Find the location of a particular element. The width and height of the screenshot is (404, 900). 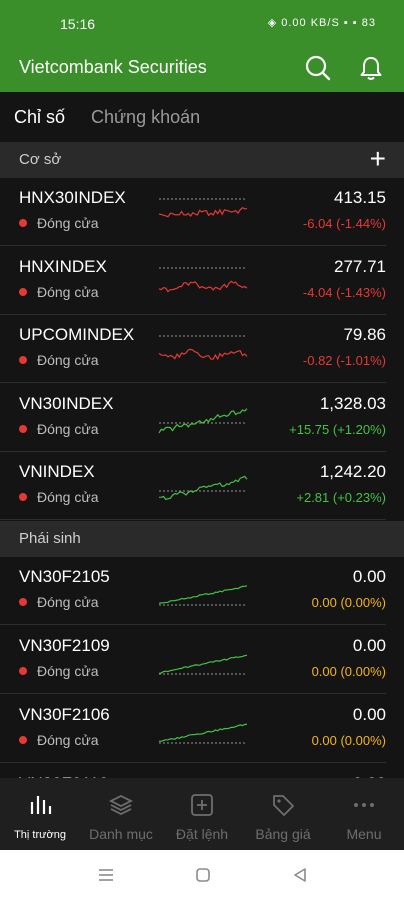

add-icon: + is located at coordinates (378, 159).